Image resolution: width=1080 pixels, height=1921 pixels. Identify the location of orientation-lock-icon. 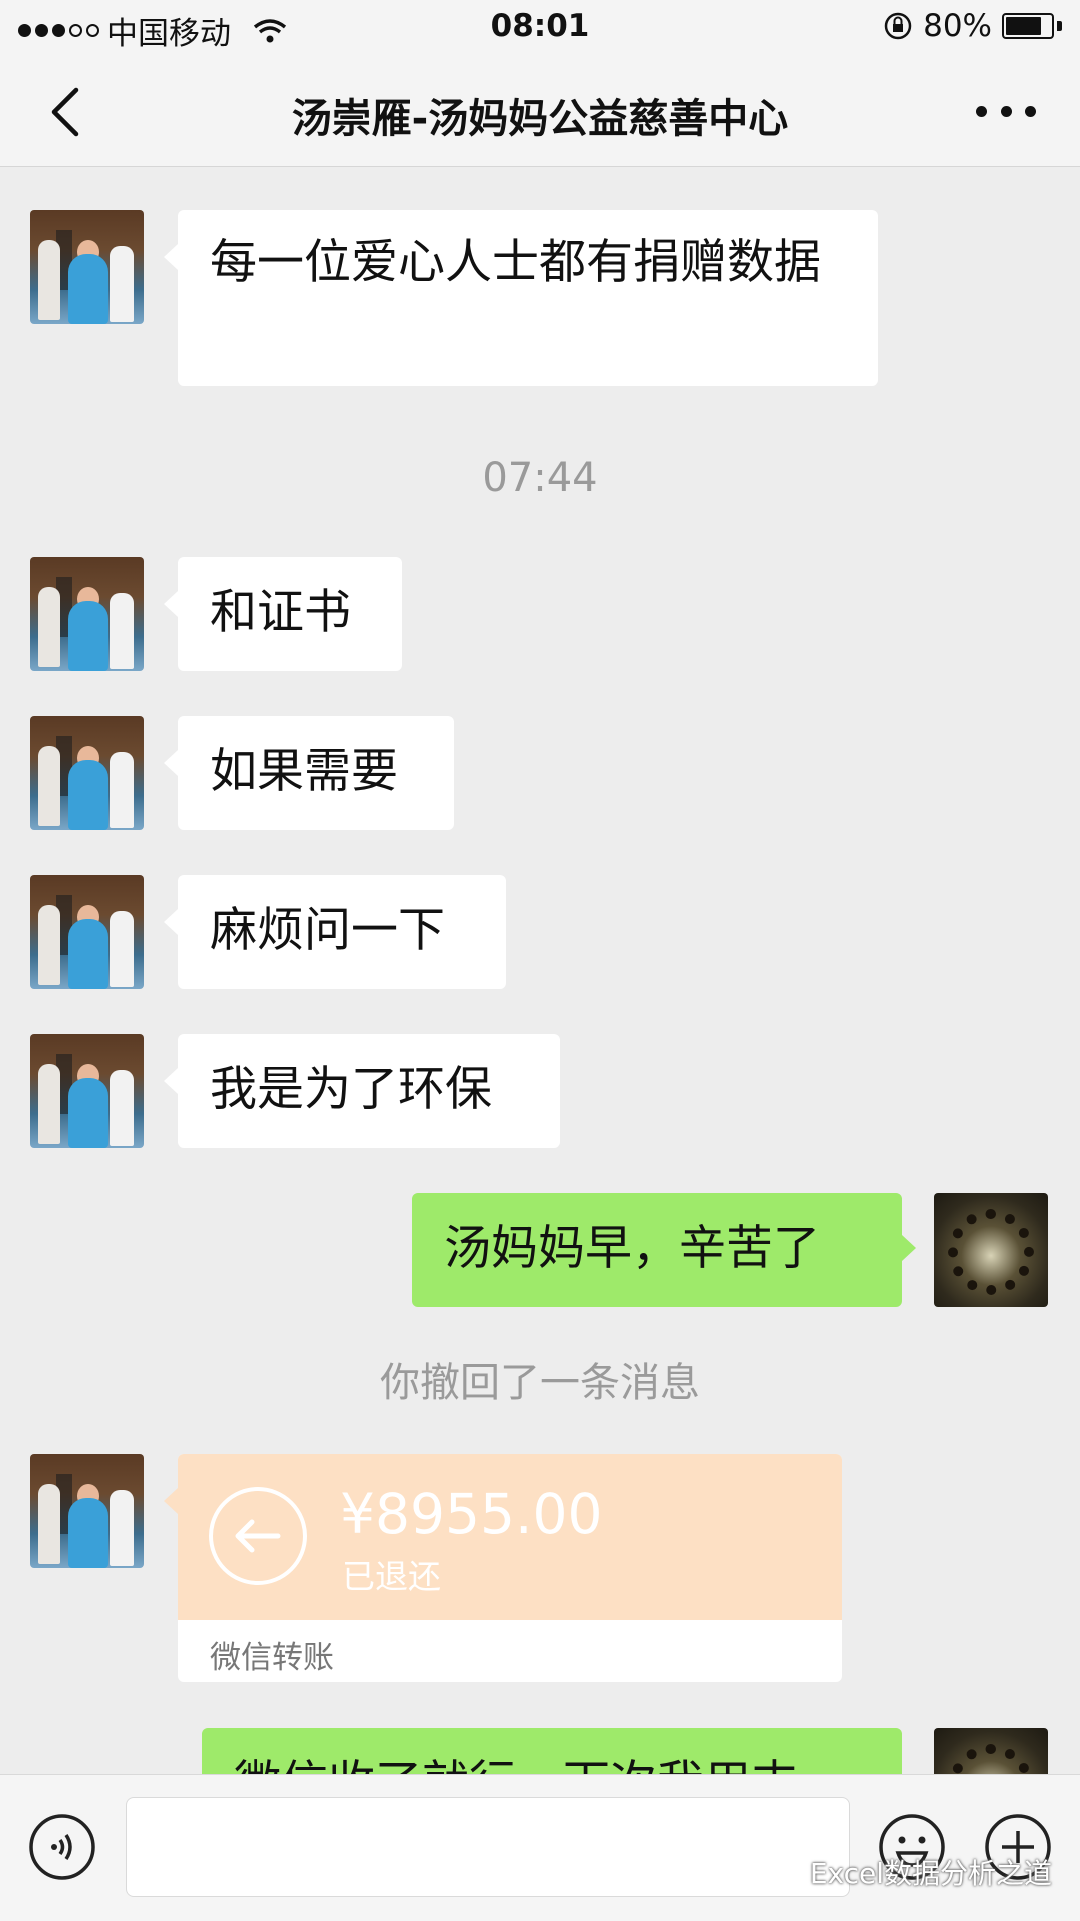
(898, 26).